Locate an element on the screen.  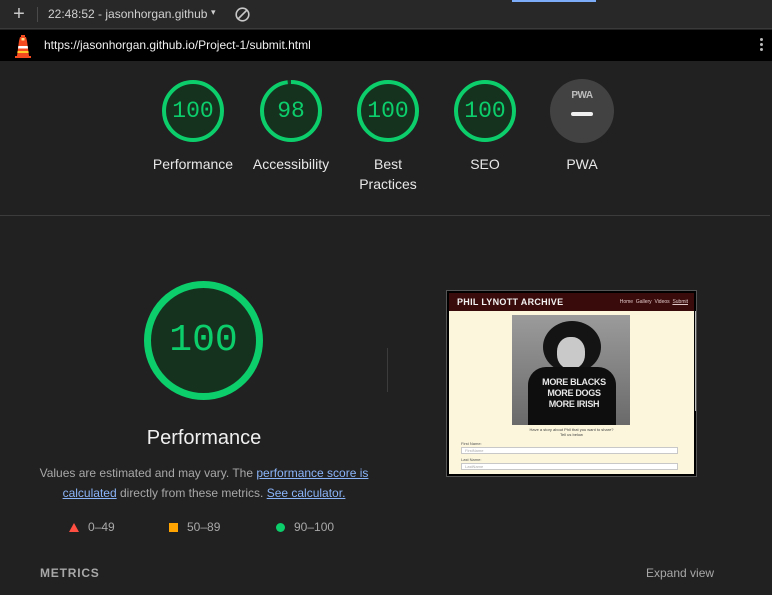
shirt-line-1: MORE BLACKS is located at coordinates (574, 382).